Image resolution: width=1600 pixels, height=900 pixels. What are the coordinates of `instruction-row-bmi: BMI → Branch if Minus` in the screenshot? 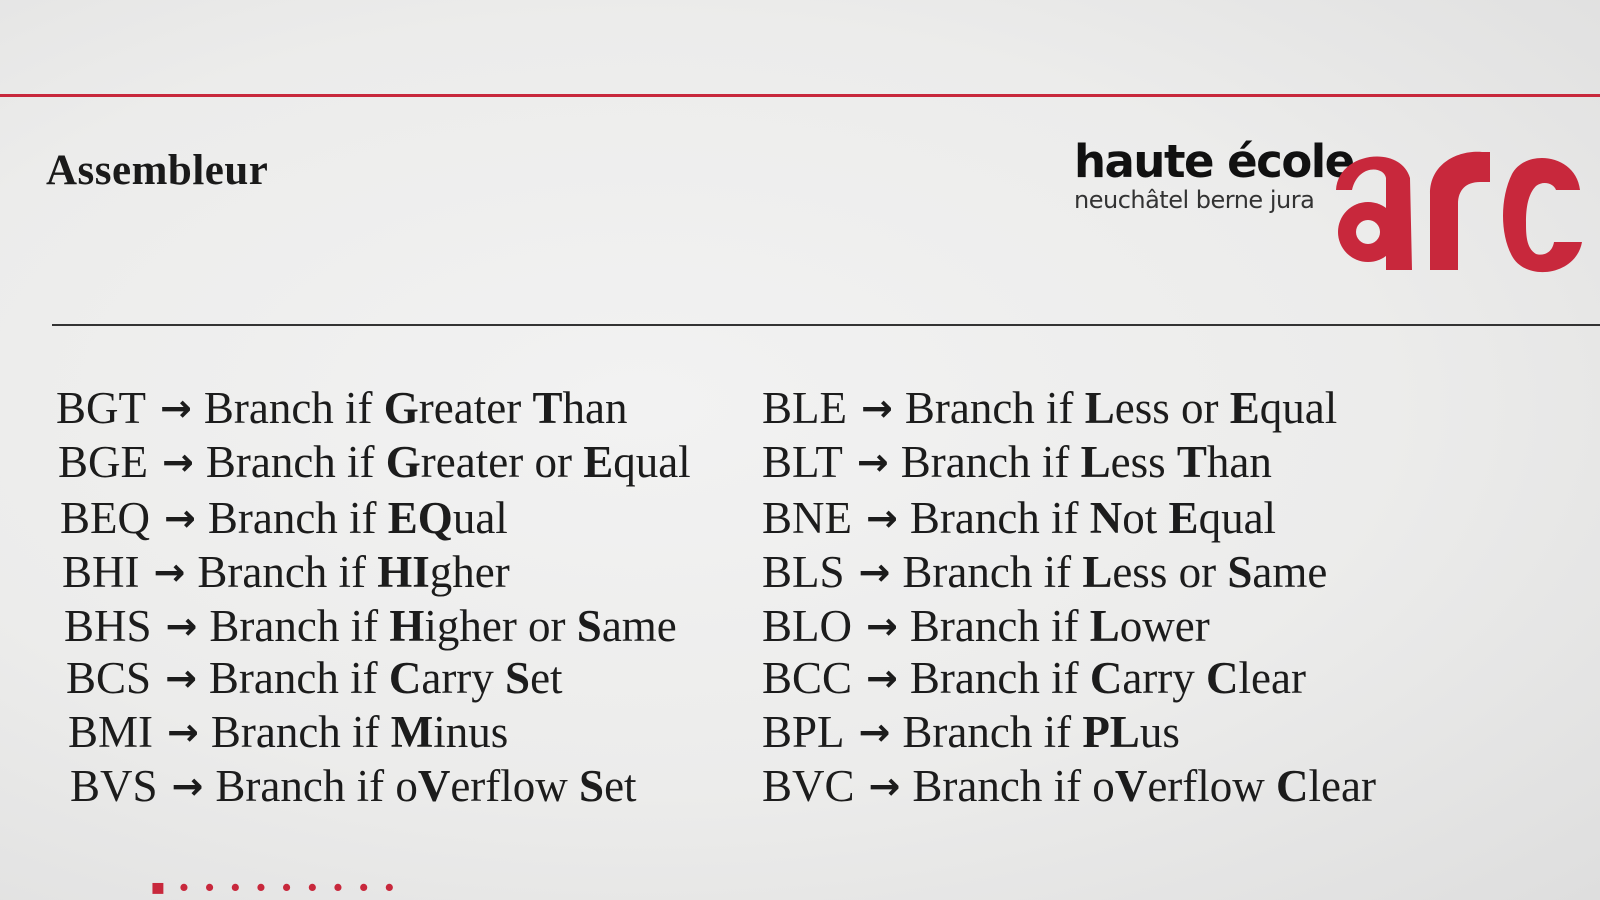 It's located at (288, 732).